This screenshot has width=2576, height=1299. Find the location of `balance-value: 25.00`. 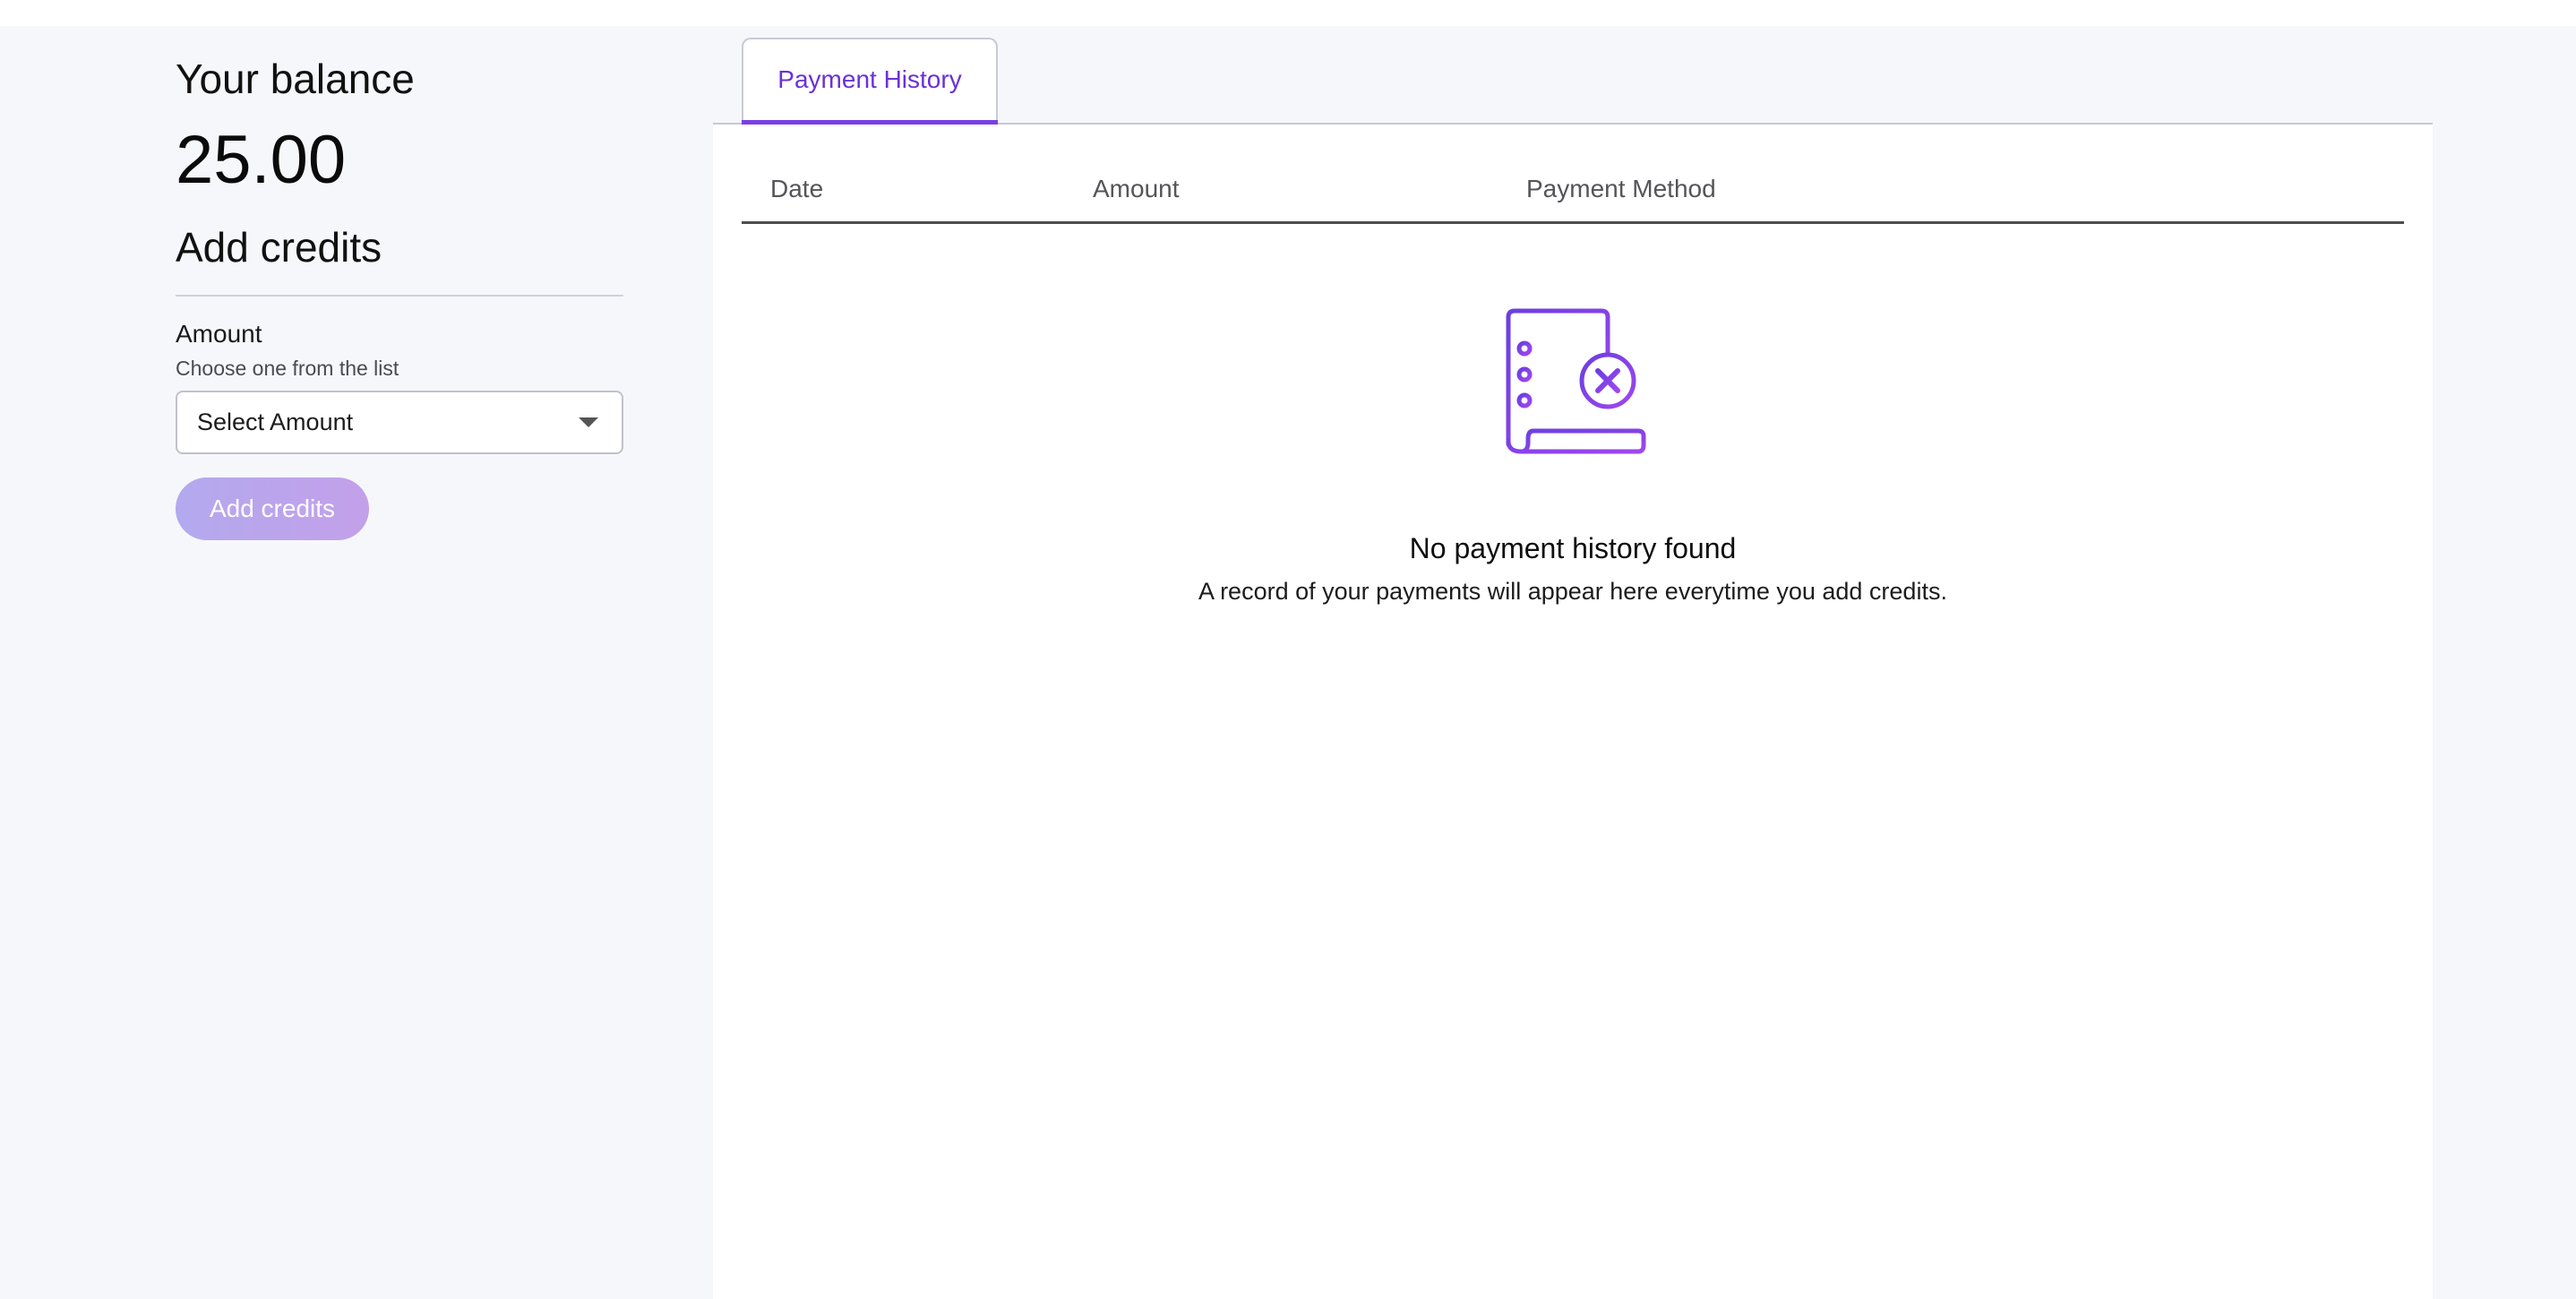

balance-value: 25.00 is located at coordinates (261, 160).